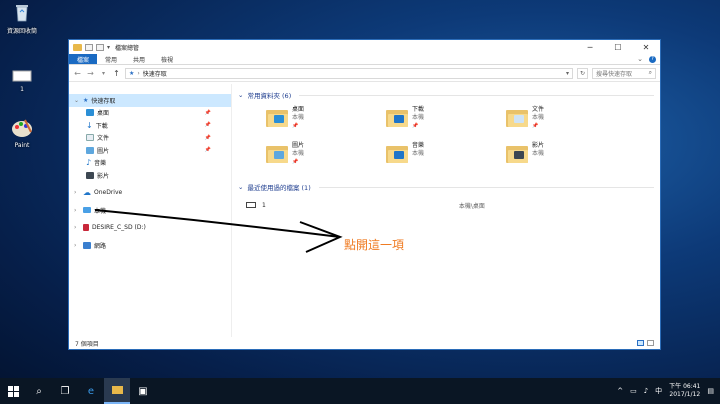  What do you see at coordinates (116, 73) in the screenshot?
I see `up-arrow-icon: ↑` at bounding box center [116, 73].